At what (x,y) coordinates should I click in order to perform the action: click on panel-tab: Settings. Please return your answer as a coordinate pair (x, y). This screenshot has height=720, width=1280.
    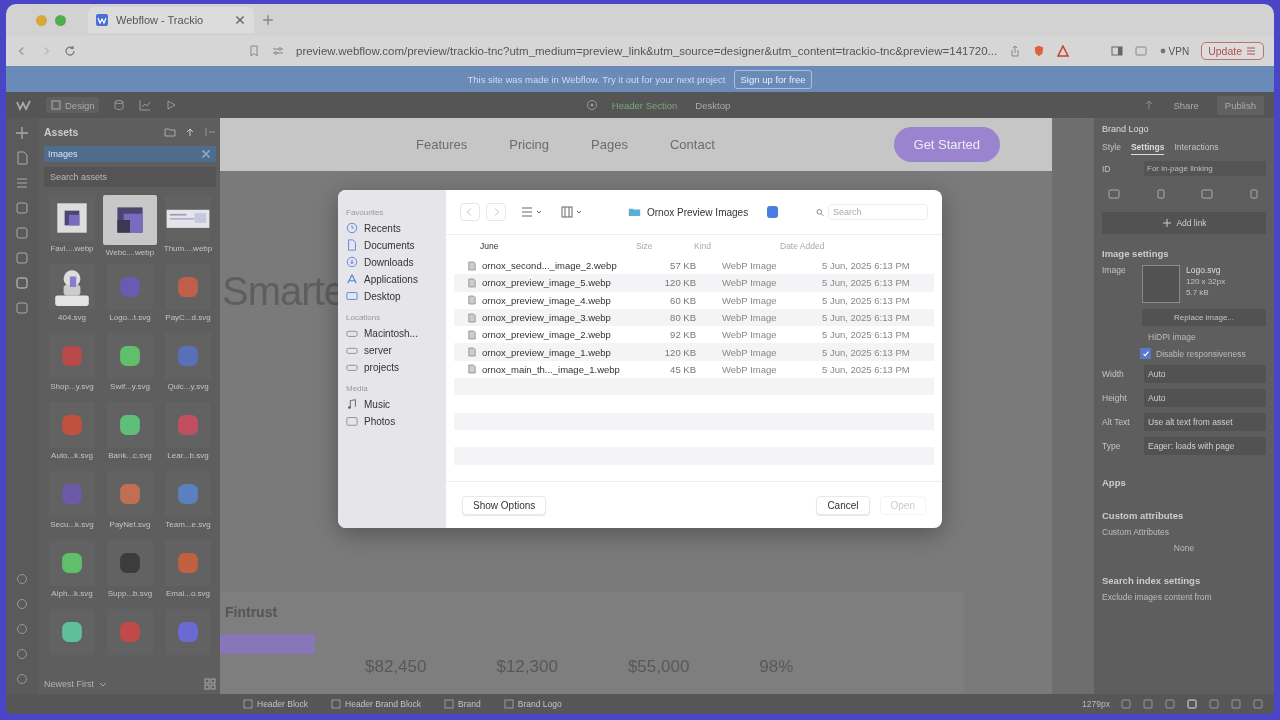
    Looking at the image, I should click on (1147, 147).